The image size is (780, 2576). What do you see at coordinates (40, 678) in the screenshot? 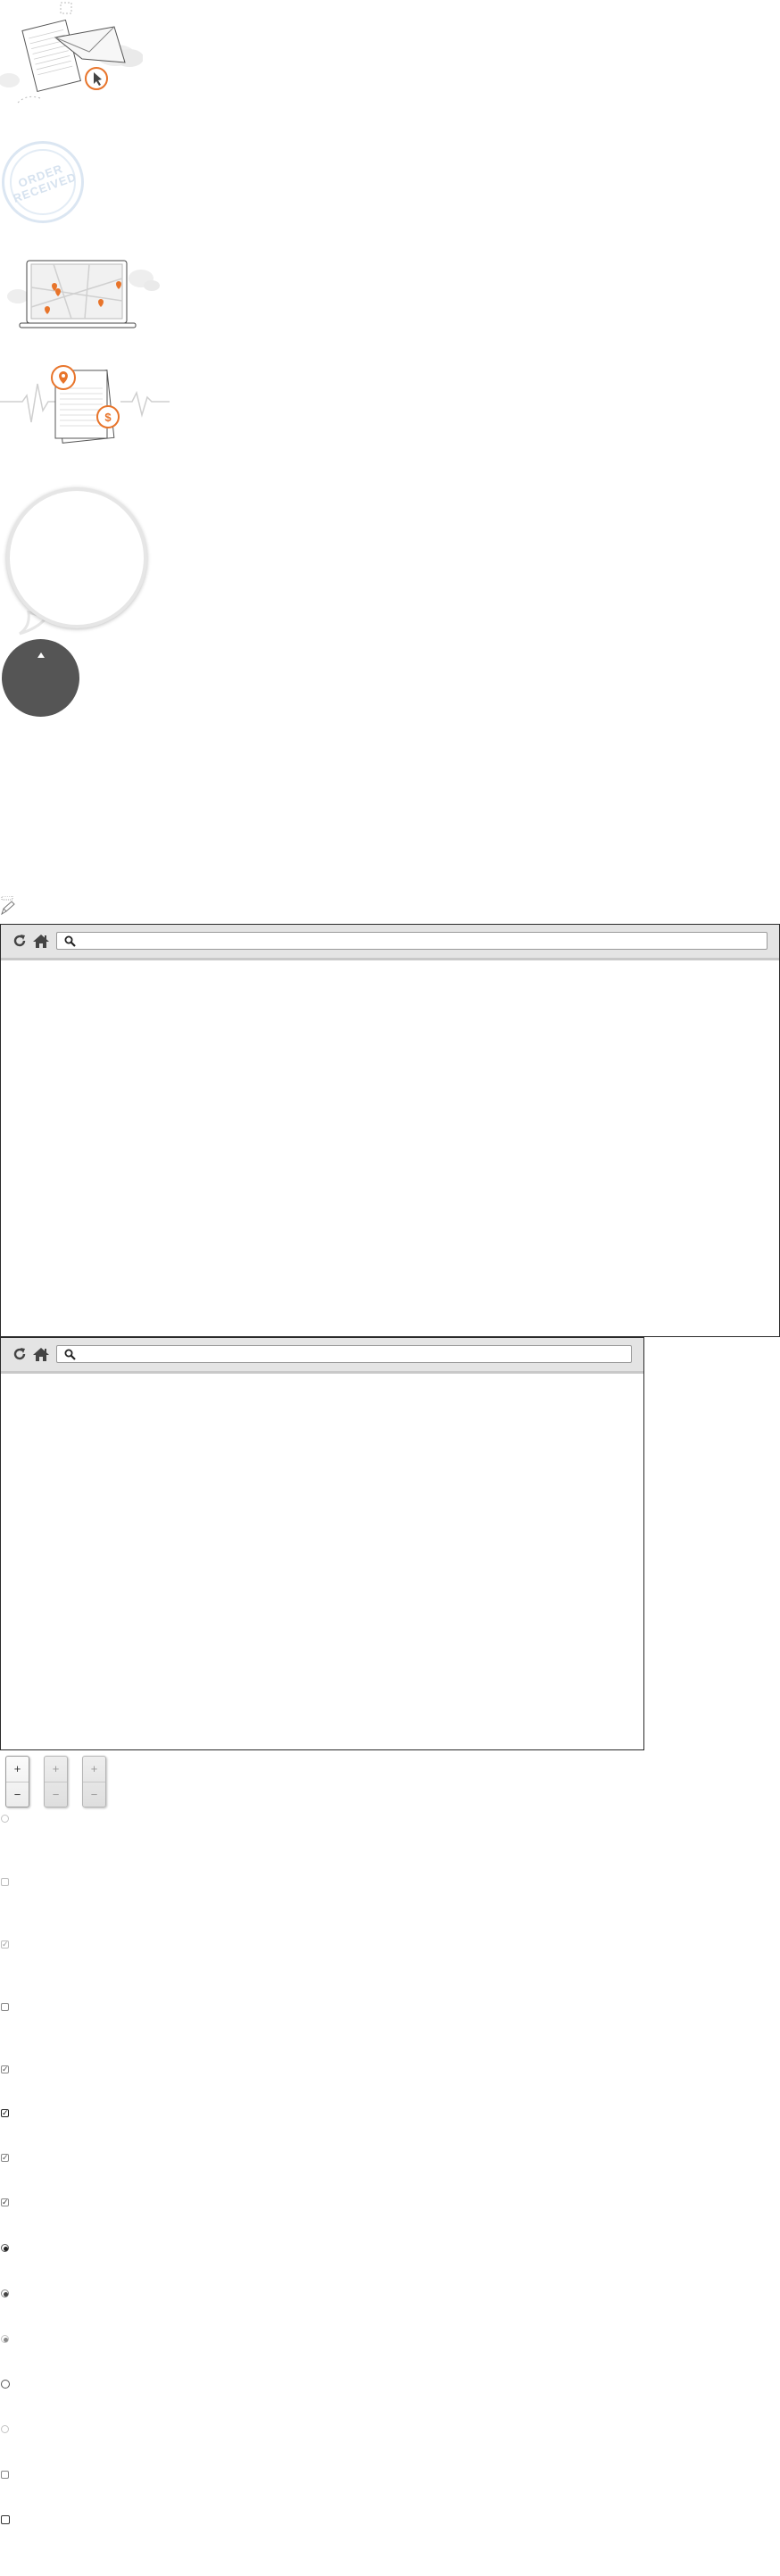
I see `tooltip-circle` at bounding box center [40, 678].